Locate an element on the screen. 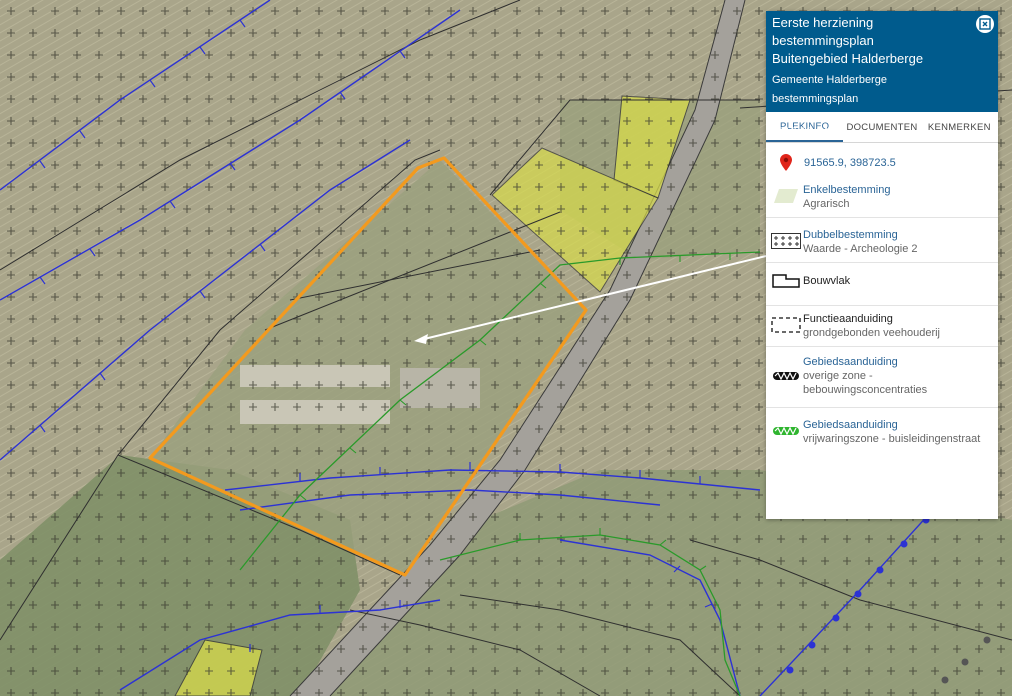  map-pin-icon is located at coordinates (786, 162).